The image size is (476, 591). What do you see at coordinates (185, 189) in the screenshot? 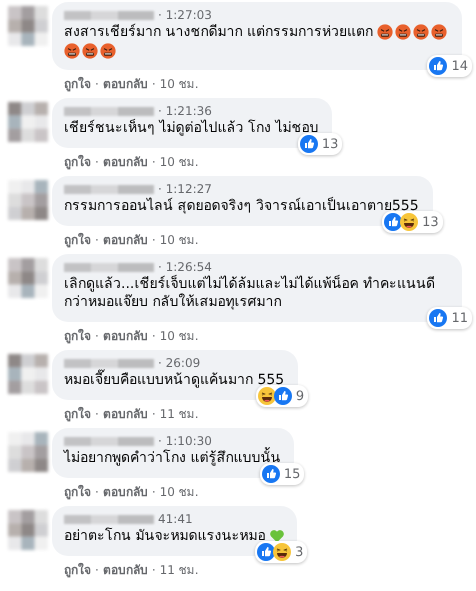
I see `comment-time: · 1:12:27` at bounding box center [185, 189].